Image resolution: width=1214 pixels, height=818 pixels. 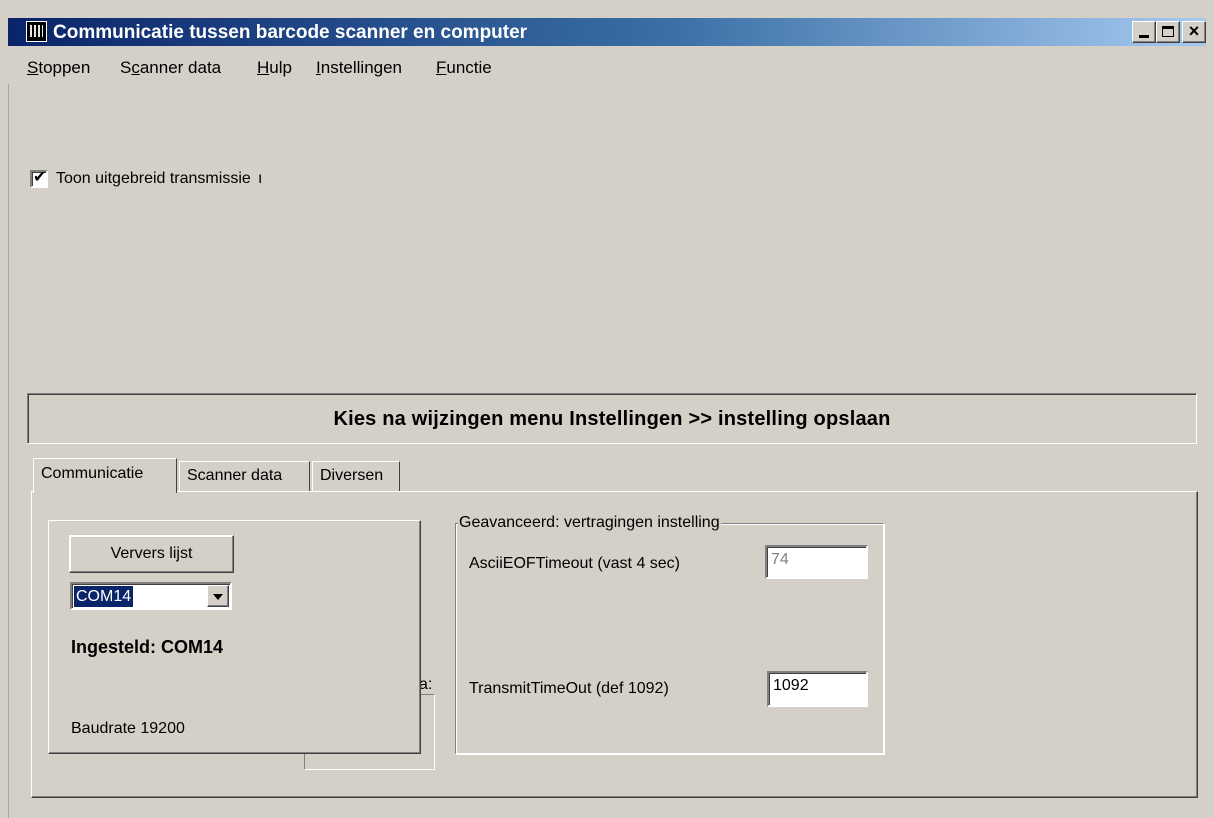 I want to click on maximize-button, so click(x=1168, y=32).